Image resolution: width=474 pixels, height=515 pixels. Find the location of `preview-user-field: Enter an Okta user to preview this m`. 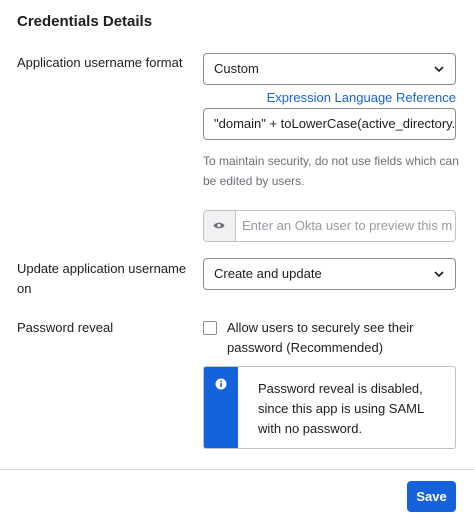

preview-user-field: Enter an Okta user to preview this m is located at coordinates (329, 226).